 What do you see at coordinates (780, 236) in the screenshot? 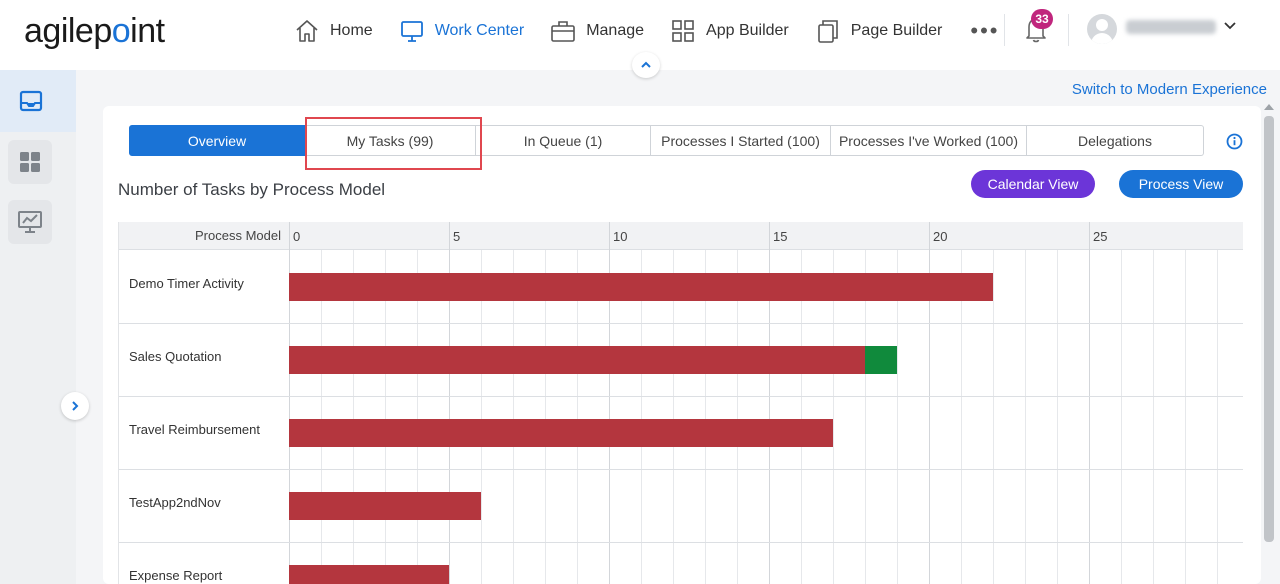
I see `x-tick-label: 15` at bounding box center [780, 236].